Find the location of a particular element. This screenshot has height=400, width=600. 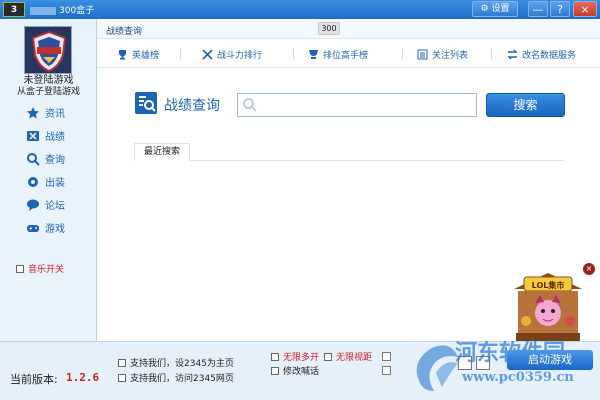

star-icon is located at coordinates (33, 112).